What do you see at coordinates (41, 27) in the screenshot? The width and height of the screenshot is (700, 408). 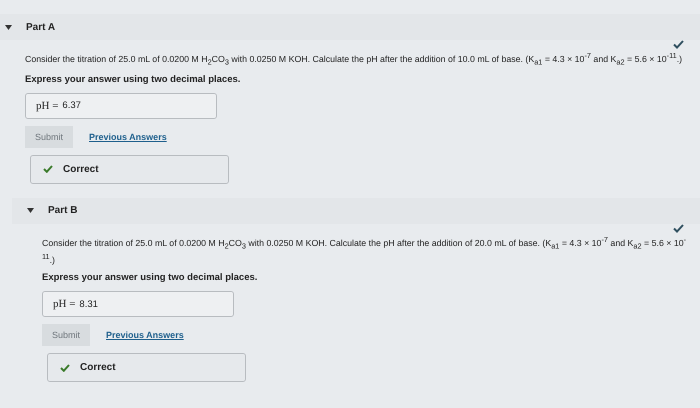 I see `part-title: Part A` at bounding box center [41, 27].